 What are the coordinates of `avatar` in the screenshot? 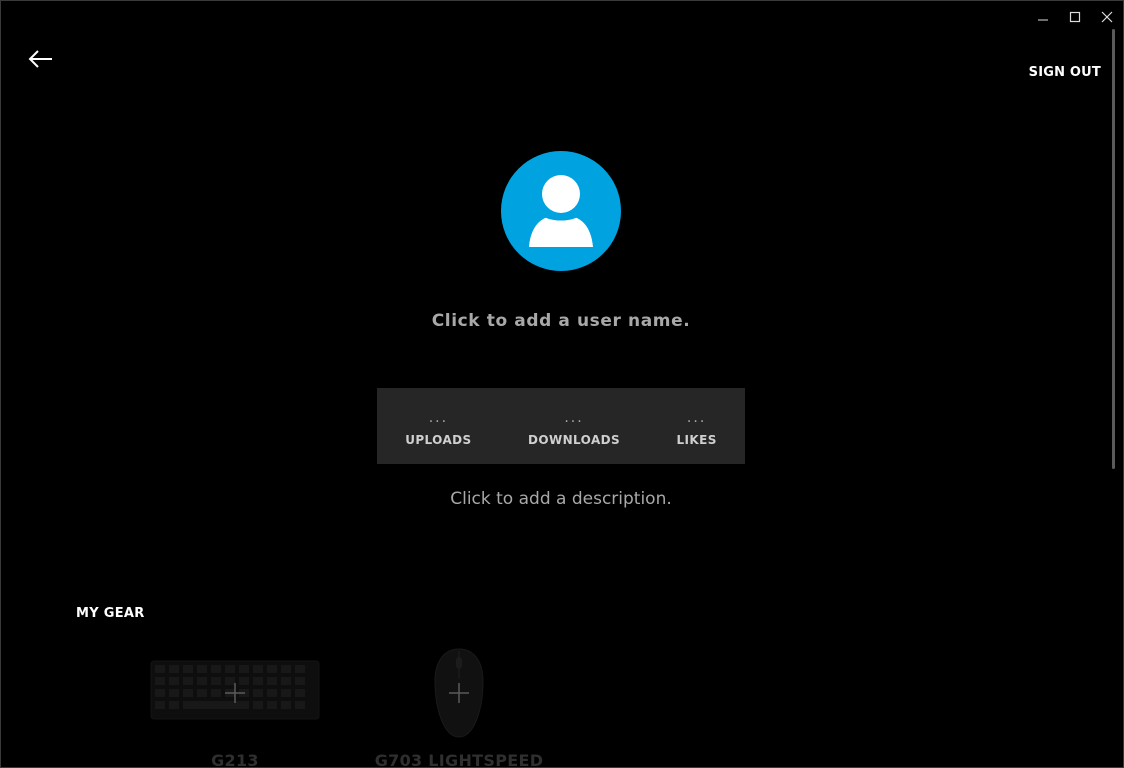 It's located at (561, 211).